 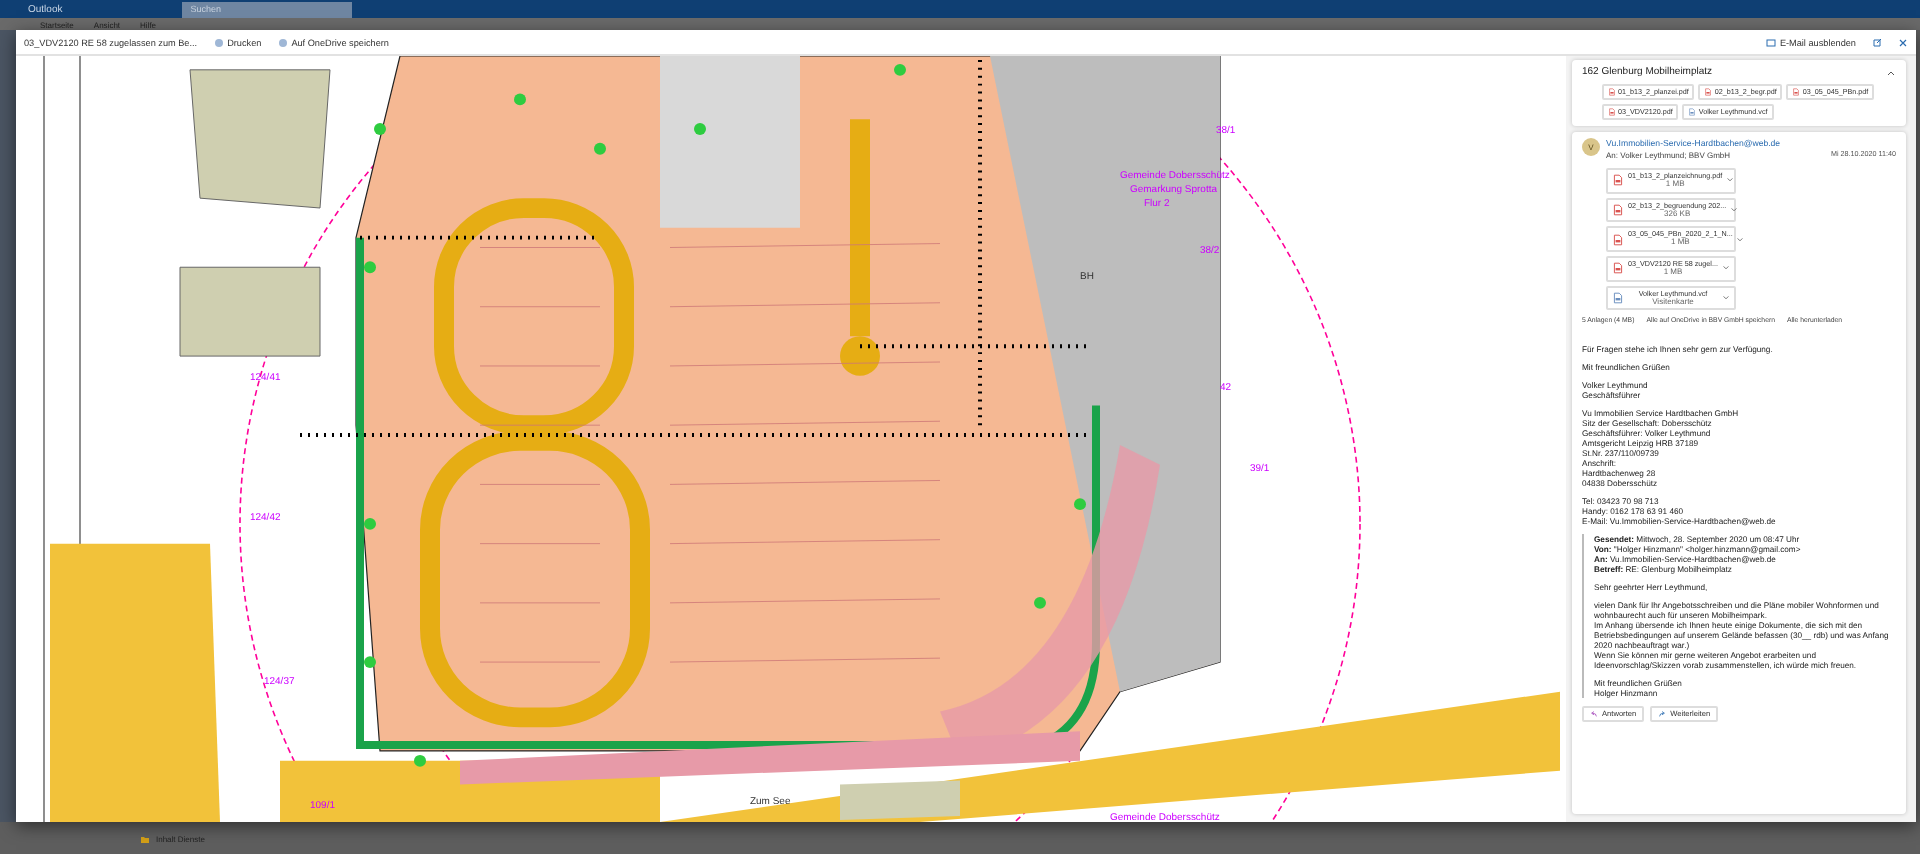 I want to click on popout-button, so click(x=1877, y=42).